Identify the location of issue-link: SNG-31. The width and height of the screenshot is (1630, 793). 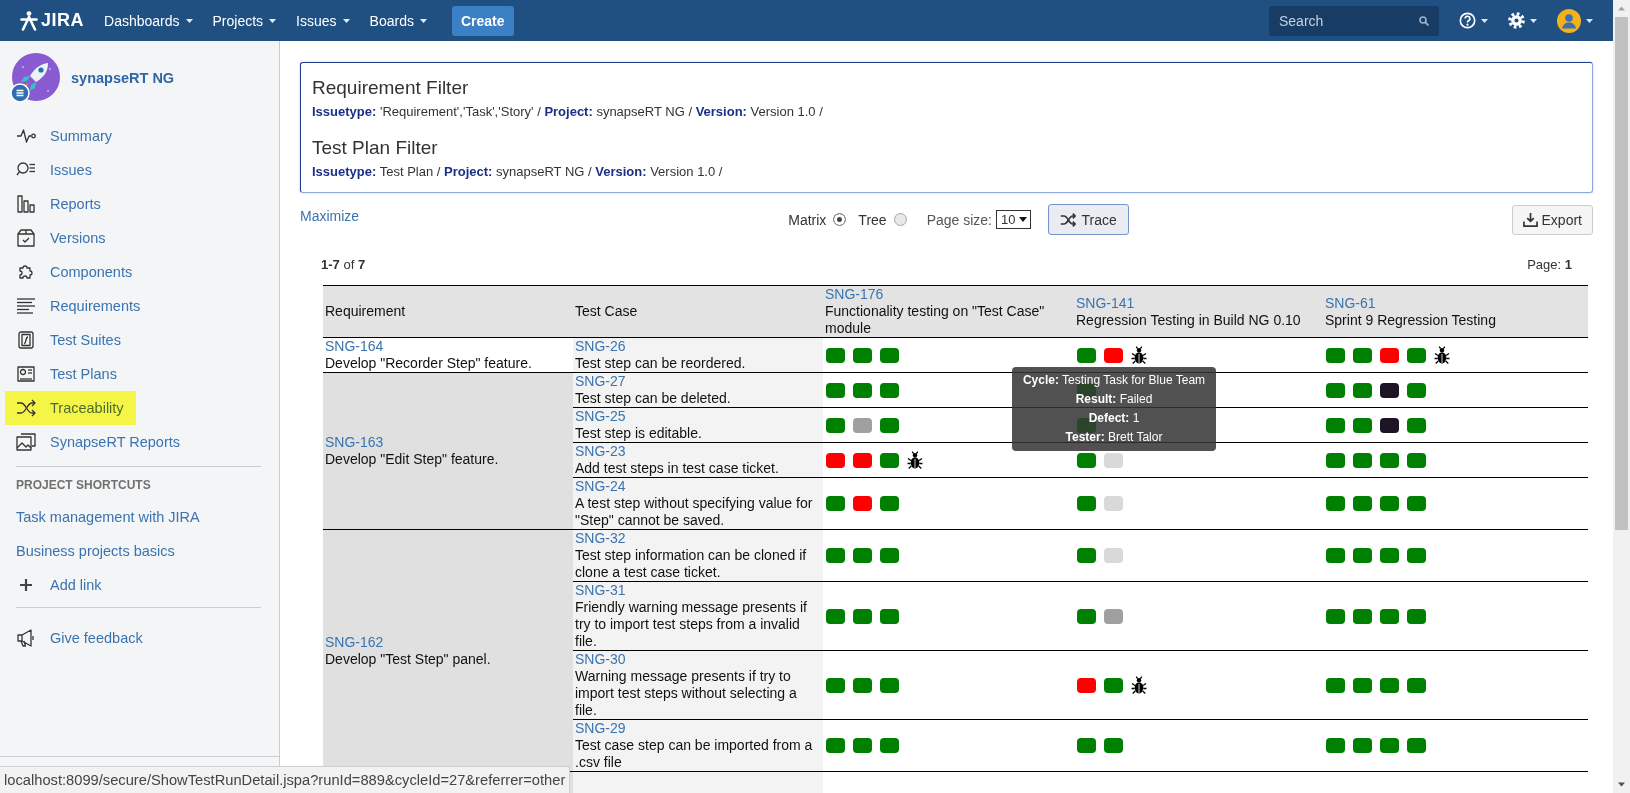
(600, 590).